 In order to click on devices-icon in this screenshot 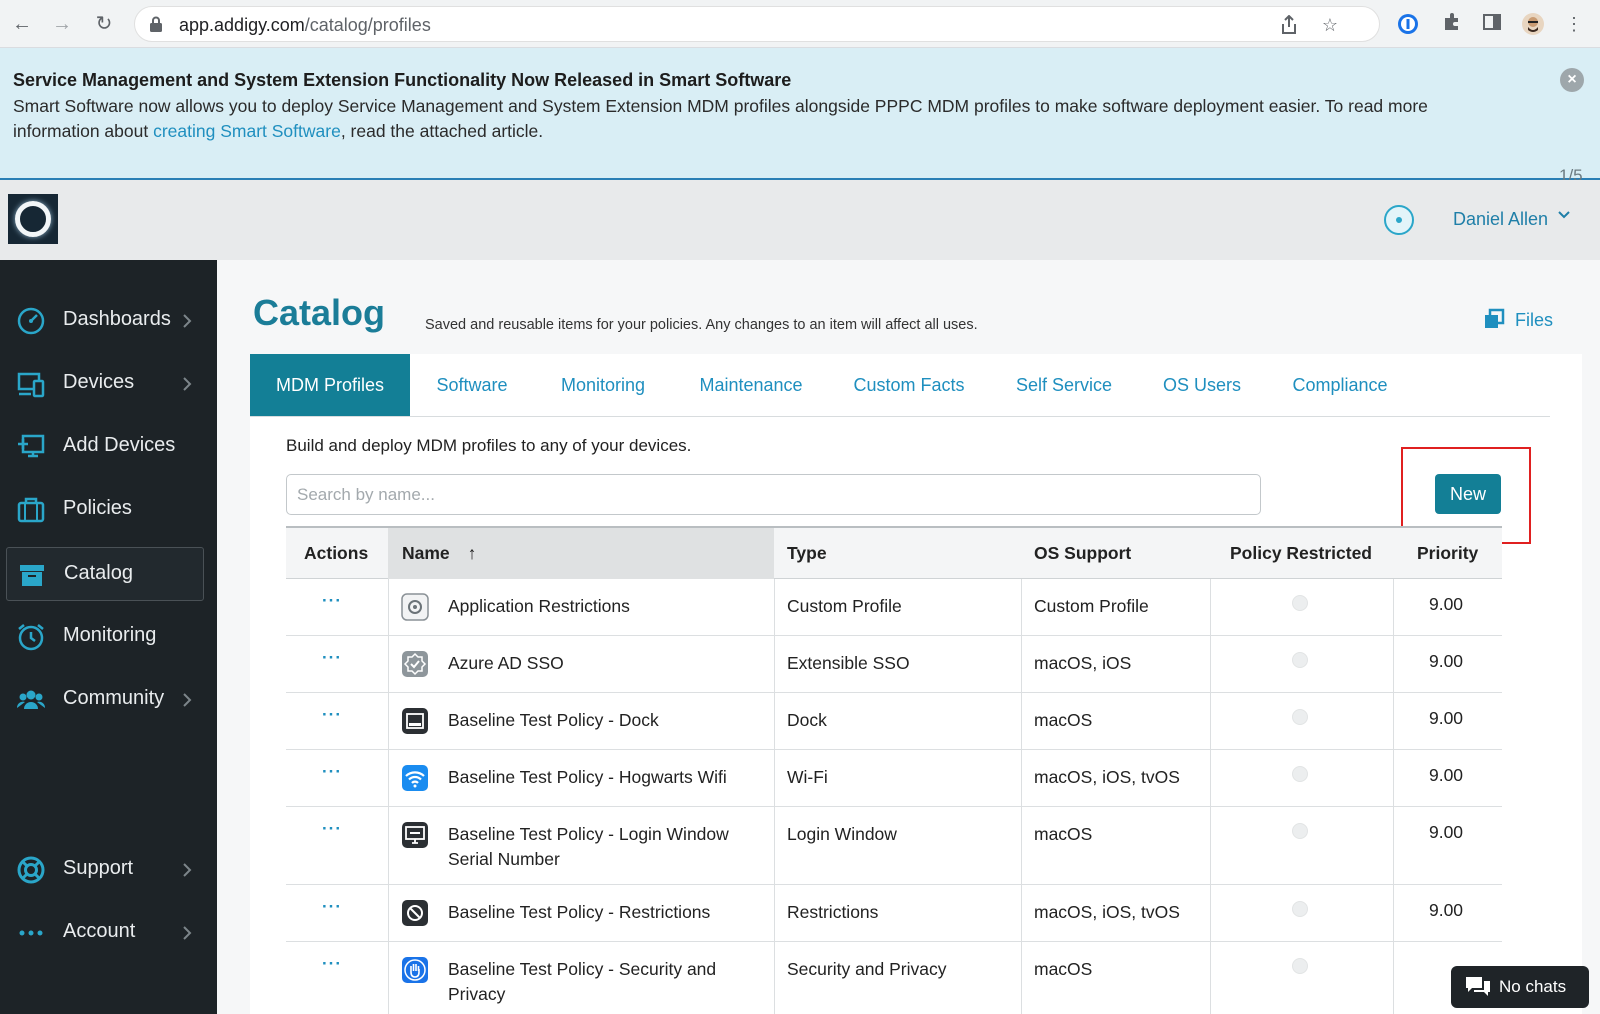, I will do `click(31, 385)`.